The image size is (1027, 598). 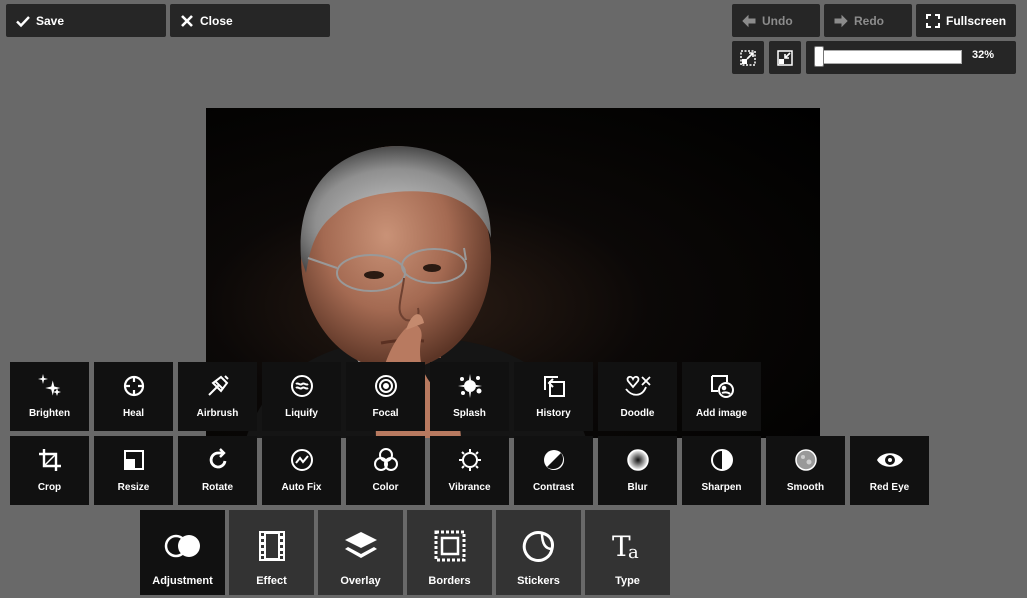 I want to click on svg-text: a, so click(x=633, y=552).